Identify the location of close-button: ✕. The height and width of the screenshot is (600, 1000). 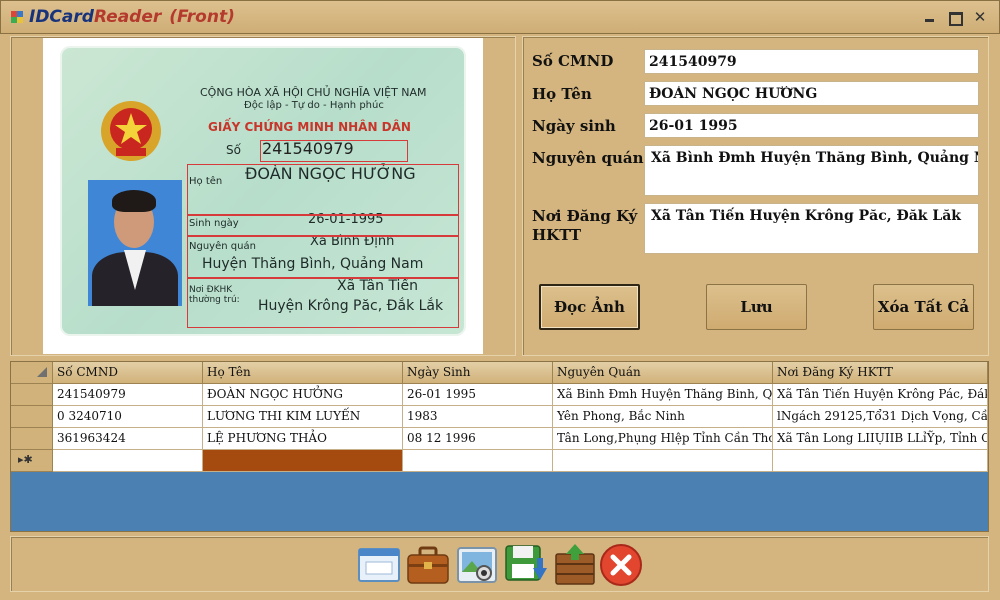
(980, 17).